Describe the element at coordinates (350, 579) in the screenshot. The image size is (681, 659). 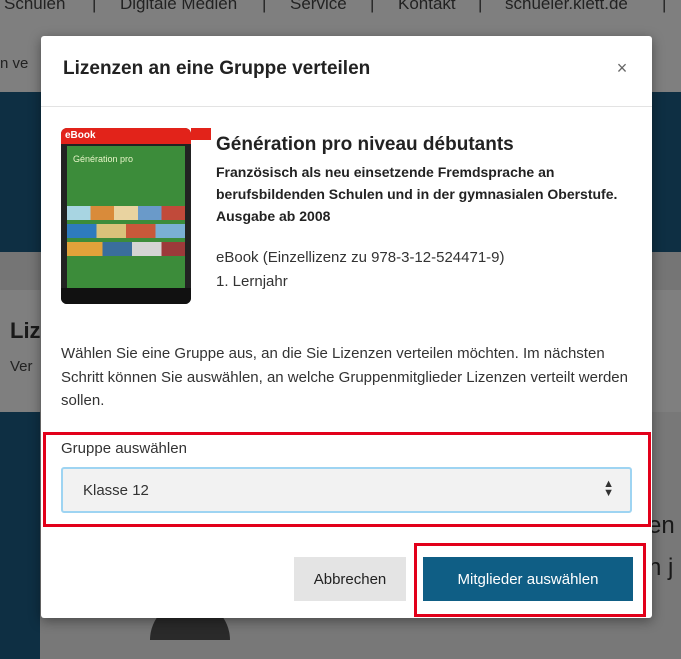
I see `cancel-button: Abbrechen` at that location.